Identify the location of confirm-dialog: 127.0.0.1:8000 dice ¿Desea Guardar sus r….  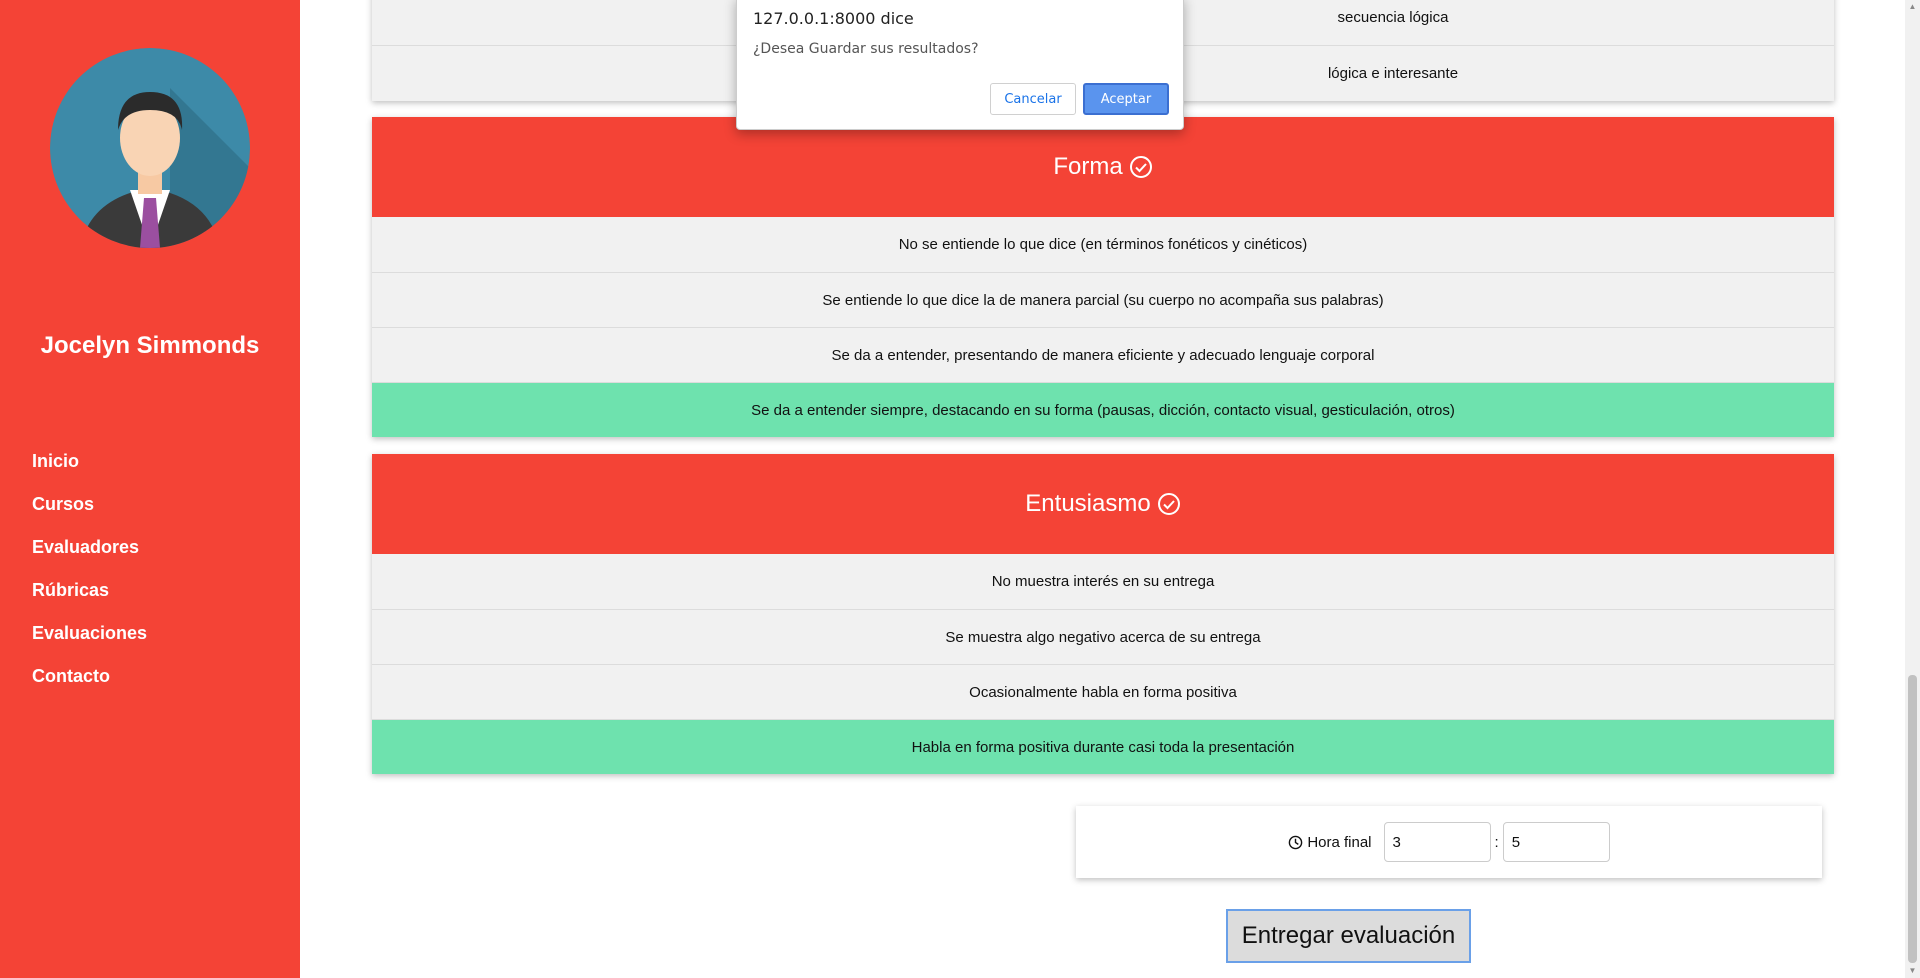
(960, 65).